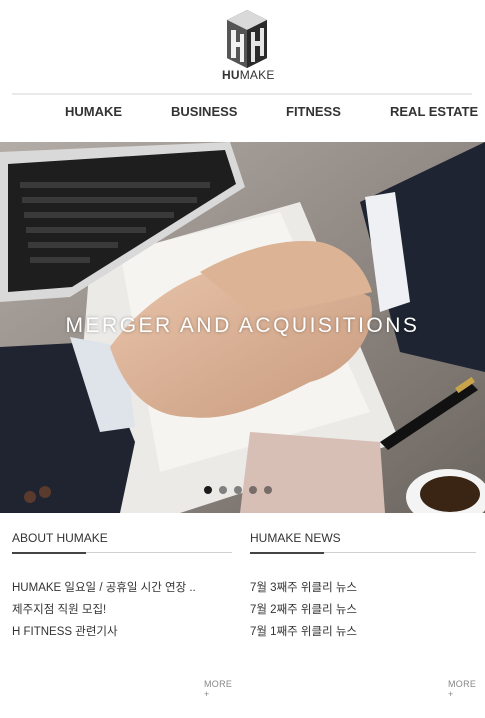 The width and height of the screenshot is (485, 718). I want to click on about-list-item: H FITNESS 관련기사, so click(104, 632).